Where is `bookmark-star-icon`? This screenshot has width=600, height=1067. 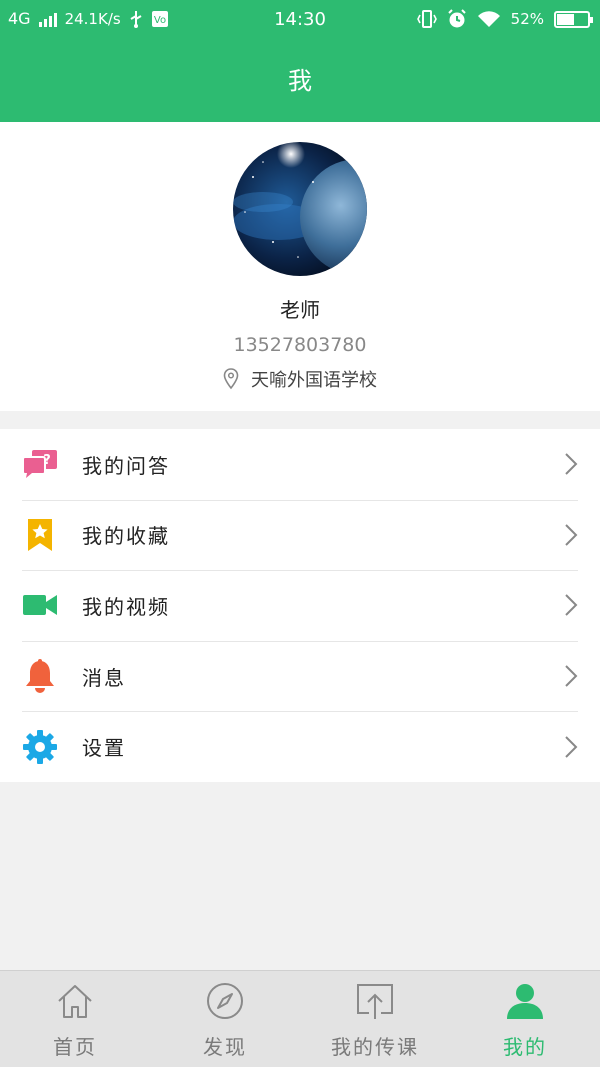
bookmark-star-icon is located at coordinates (40, 535).